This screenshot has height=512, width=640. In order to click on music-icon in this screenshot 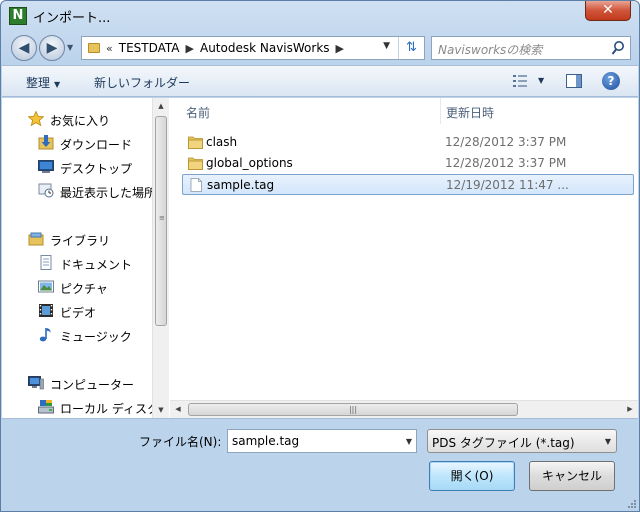, I will do `click(45, 335)`.